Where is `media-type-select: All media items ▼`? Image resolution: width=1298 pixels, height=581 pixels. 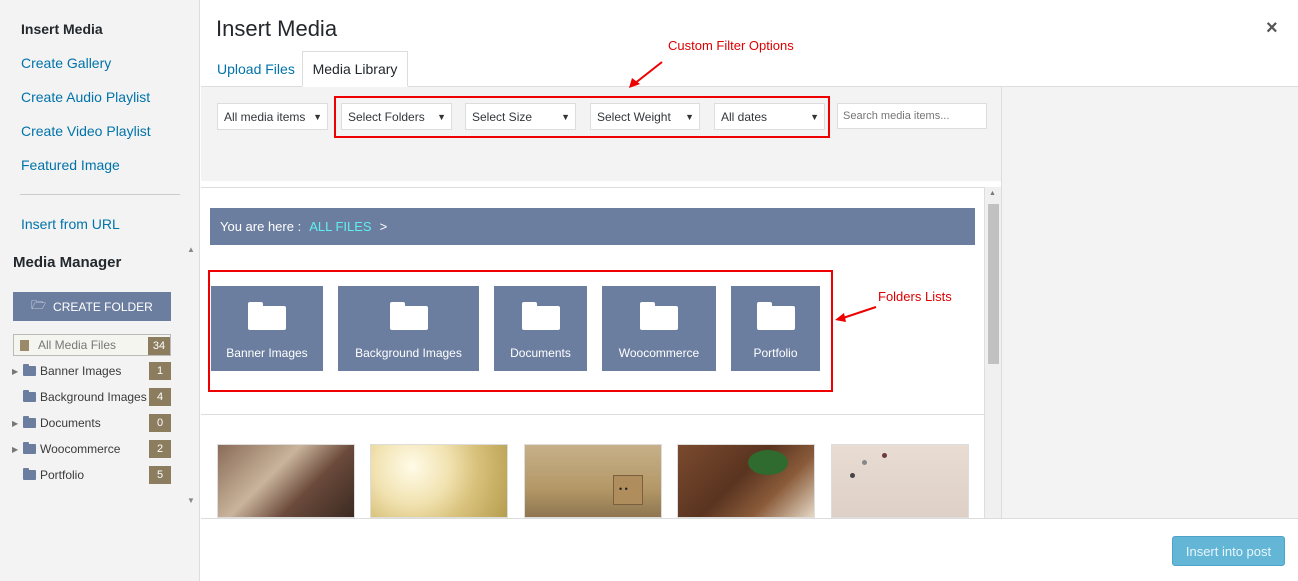
media-type-select: All media items ▼ is located at coordinates (272, 116).